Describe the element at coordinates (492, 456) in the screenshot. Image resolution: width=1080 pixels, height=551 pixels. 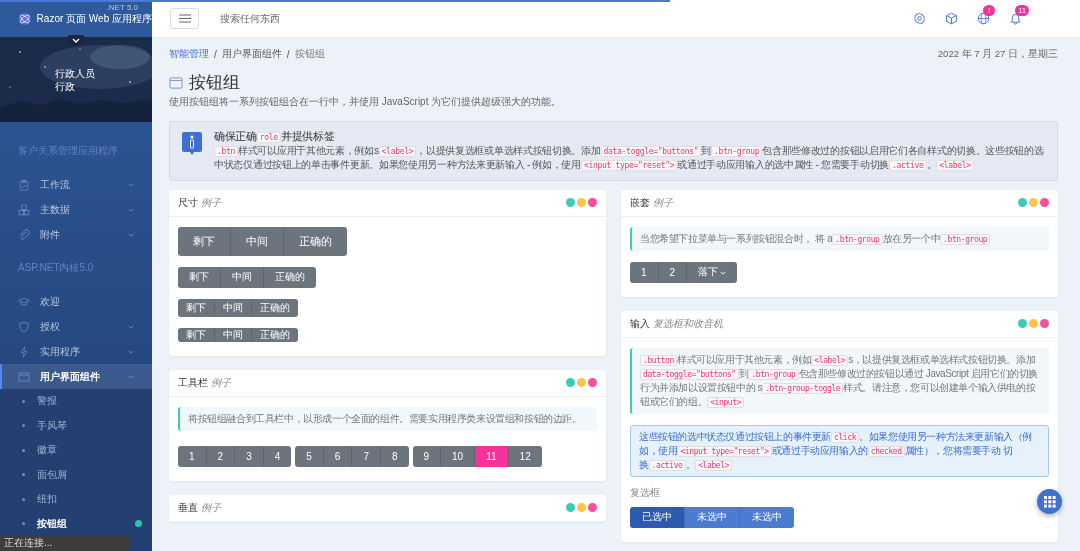
I see `group-button: 11` at that location.